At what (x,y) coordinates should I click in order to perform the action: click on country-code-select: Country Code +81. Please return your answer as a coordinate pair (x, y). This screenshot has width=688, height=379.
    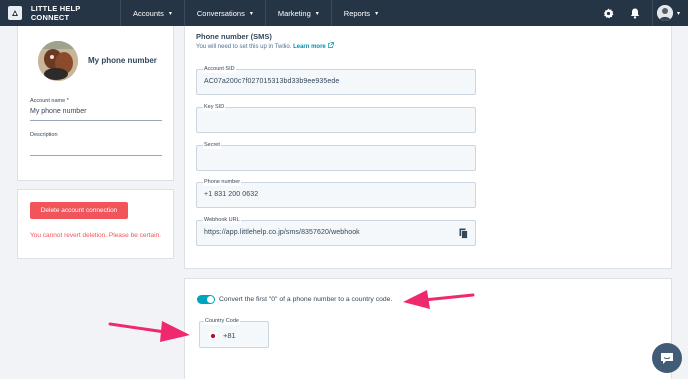
    Looking at the image, I should click on (234, 333).